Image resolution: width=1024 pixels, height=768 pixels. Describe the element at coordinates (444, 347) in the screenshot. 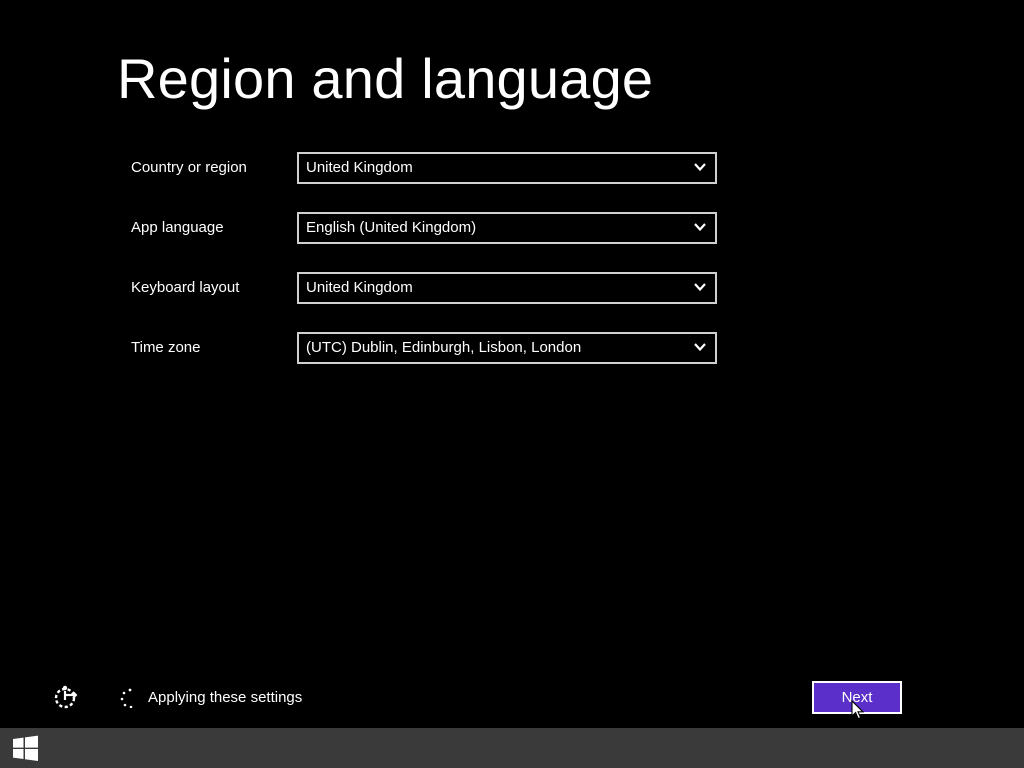

I see `time-zone-value: (UTC) Dublin, Edinburgh, Lisbon, London` at that location.